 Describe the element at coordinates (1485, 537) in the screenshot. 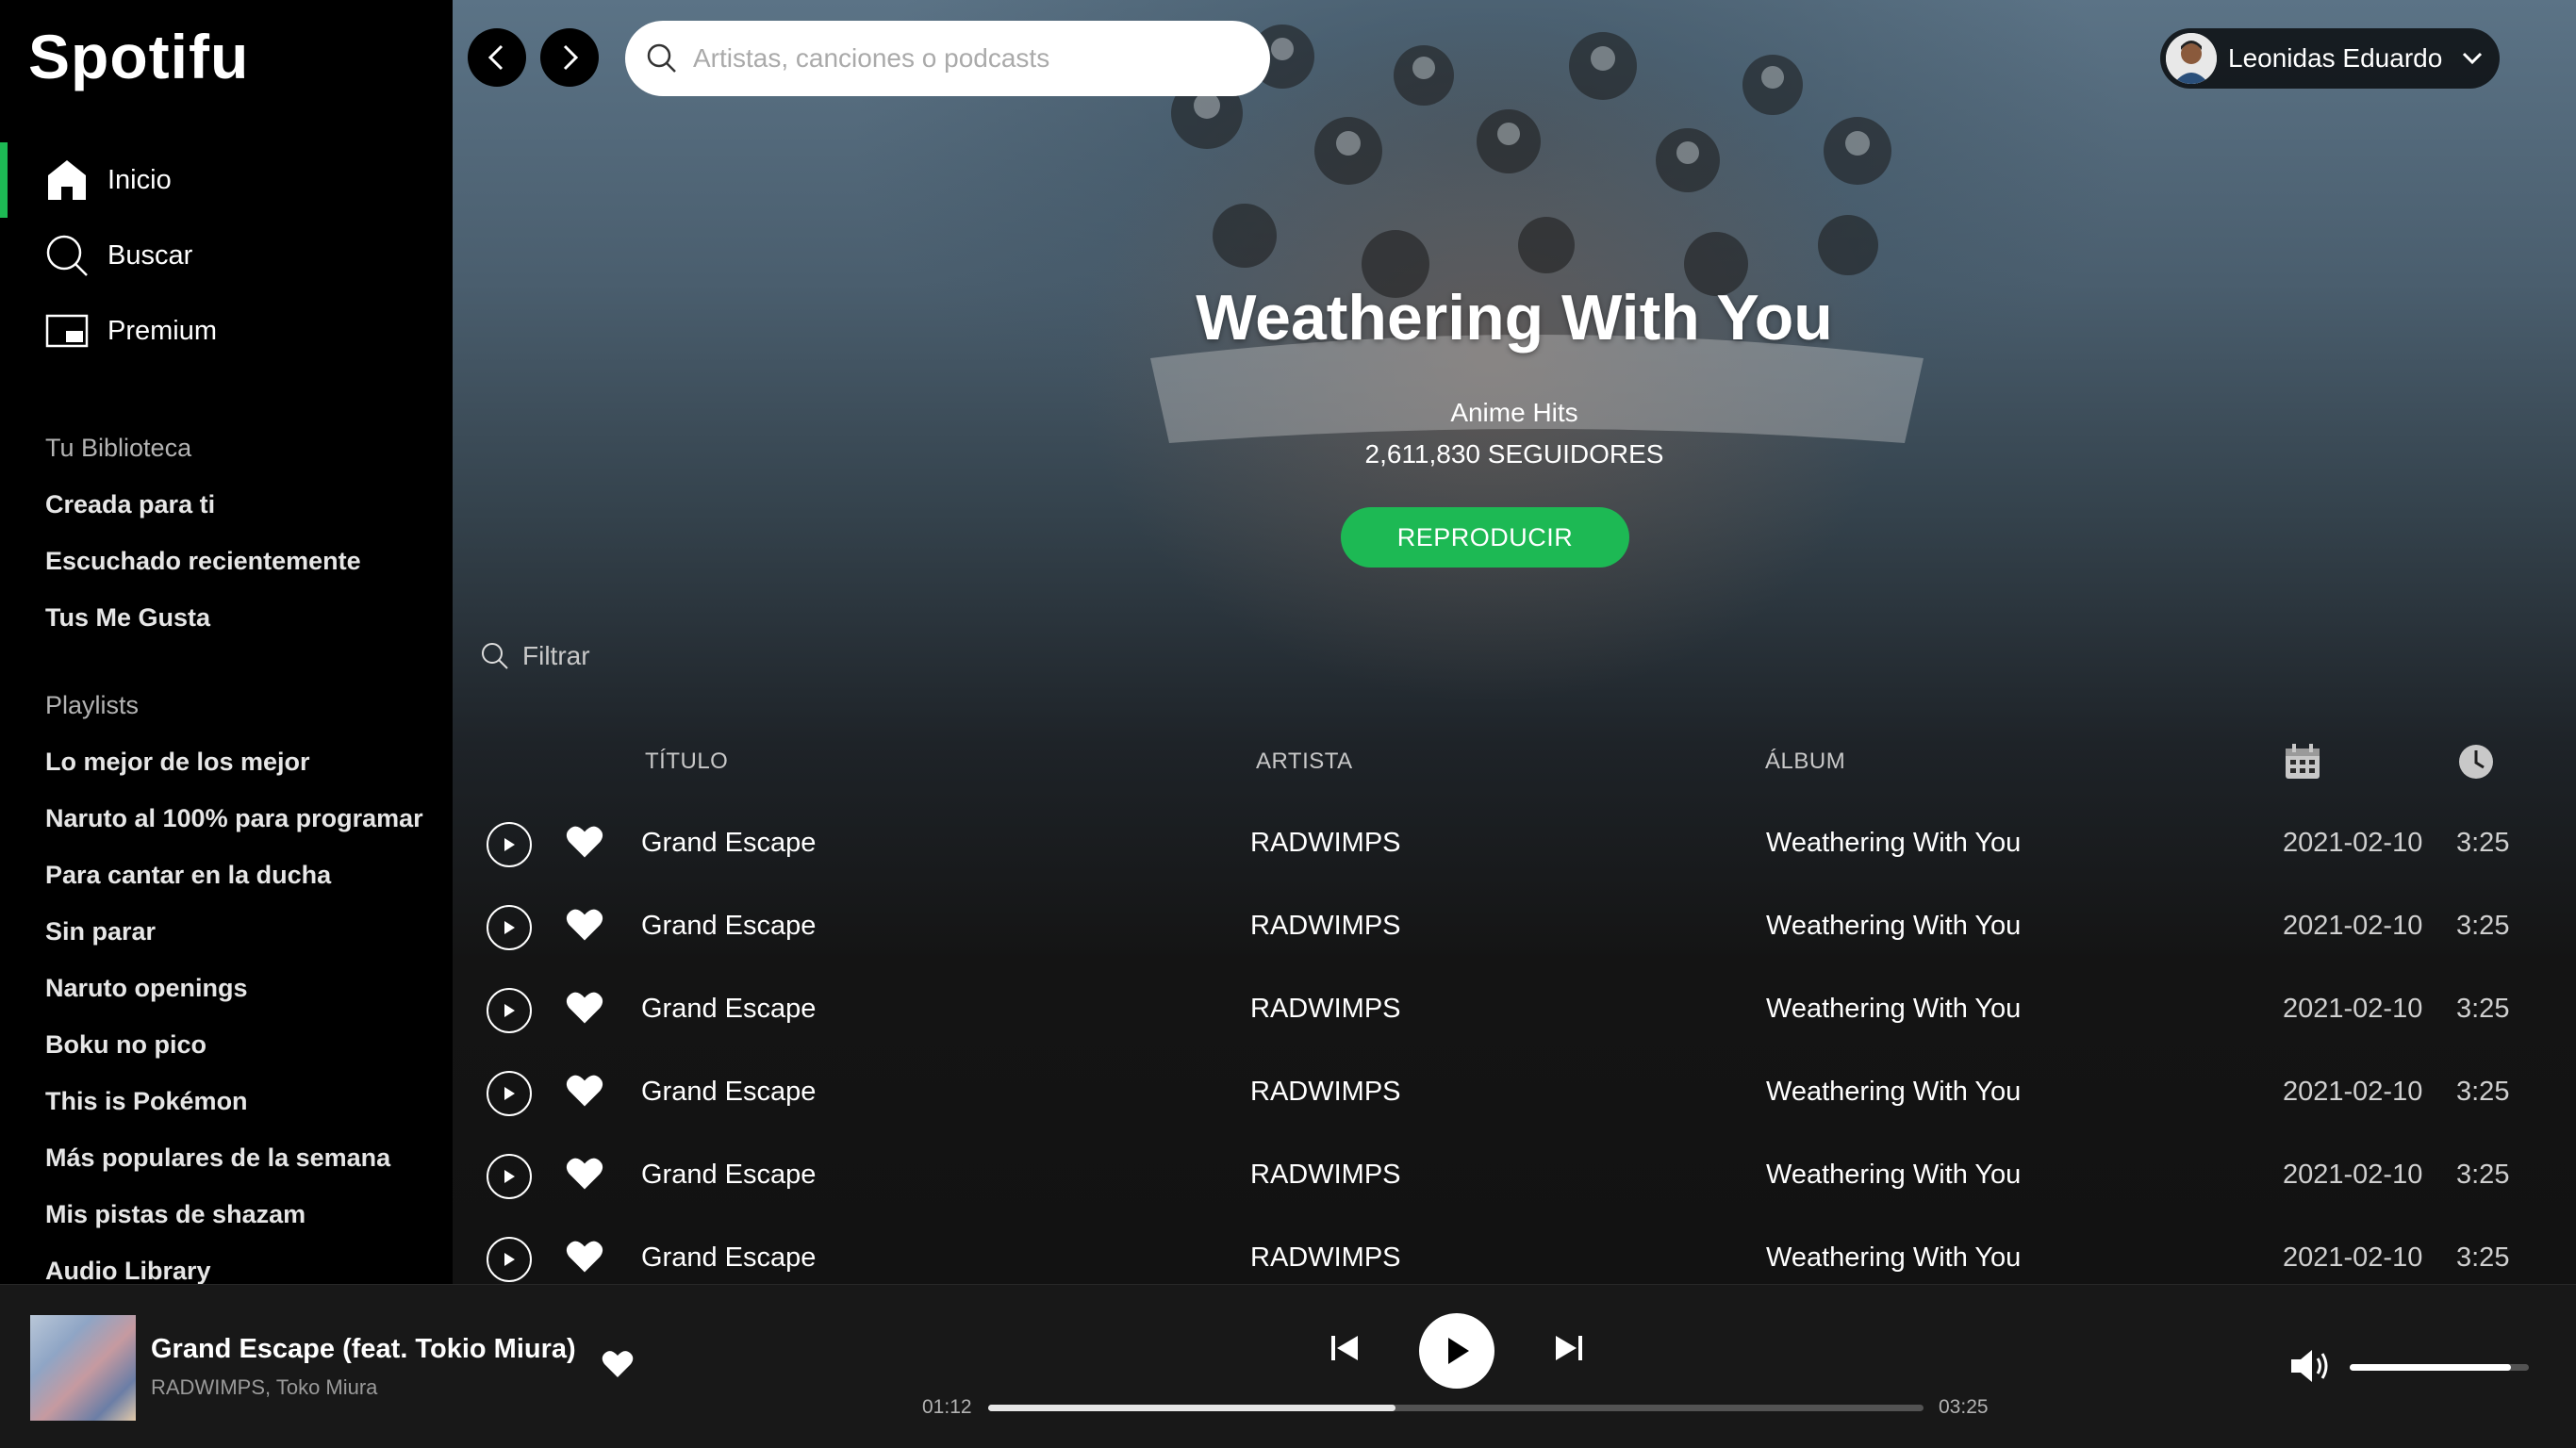

I see `play-playlist-button: REPRODUCIR` at that location.